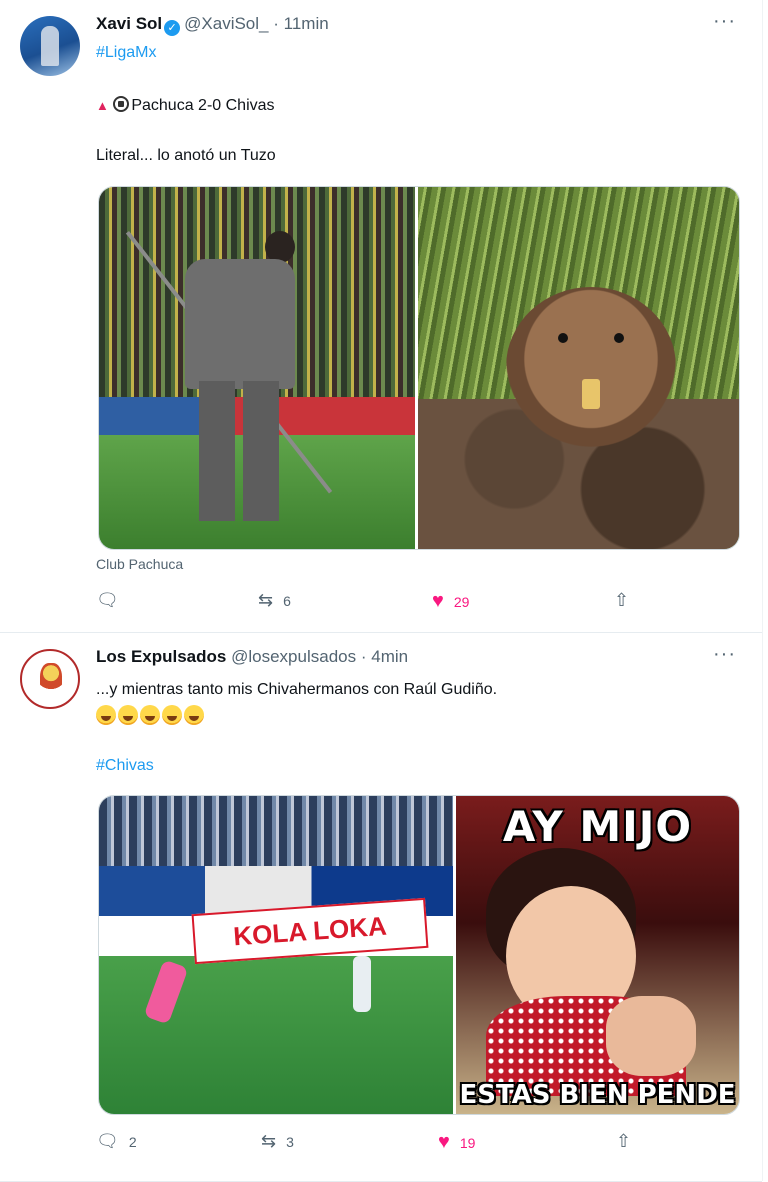 Image resolution: width=768 pixels, height=1182 pixels. Describe the element at coordinates (597, 826) in the screenshot. I see `meme-top-text: AY MIJO` at that location.